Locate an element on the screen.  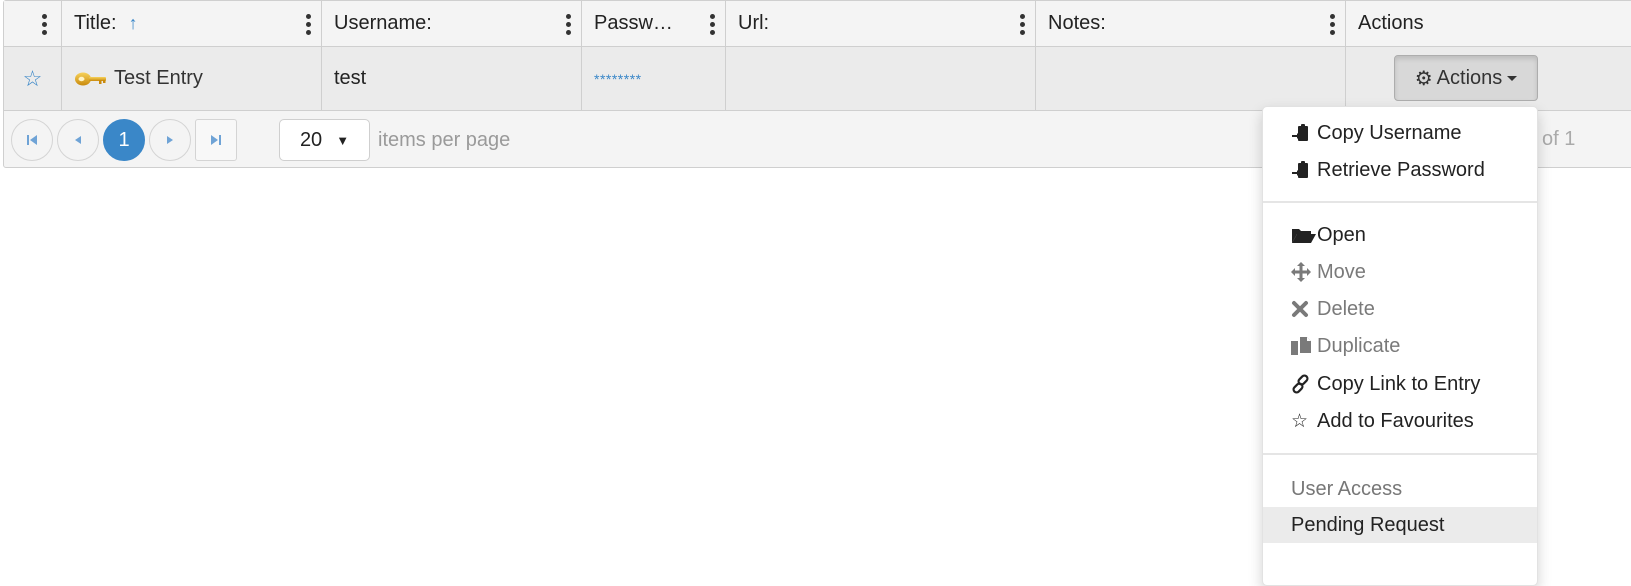
page-size-value: 20 is located at coordinates (311, 139).